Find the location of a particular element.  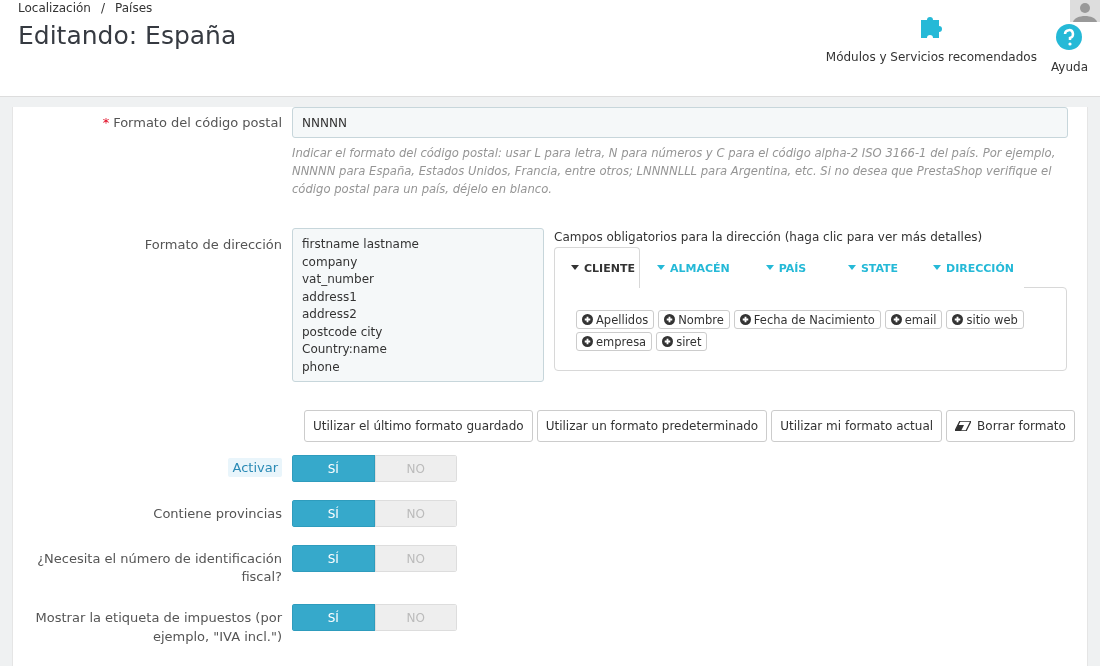

field-chip: Apellidos is located at coordinates (615, 319).